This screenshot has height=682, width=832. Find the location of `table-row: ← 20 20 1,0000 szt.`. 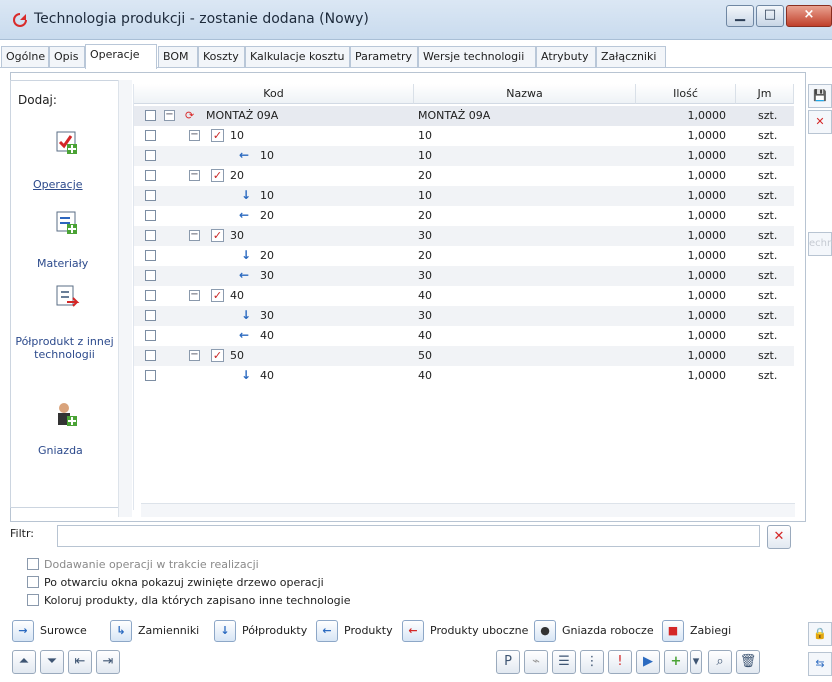

table-row: ← 20 20 1,0000 szt. is located at coordinates (464, 216).